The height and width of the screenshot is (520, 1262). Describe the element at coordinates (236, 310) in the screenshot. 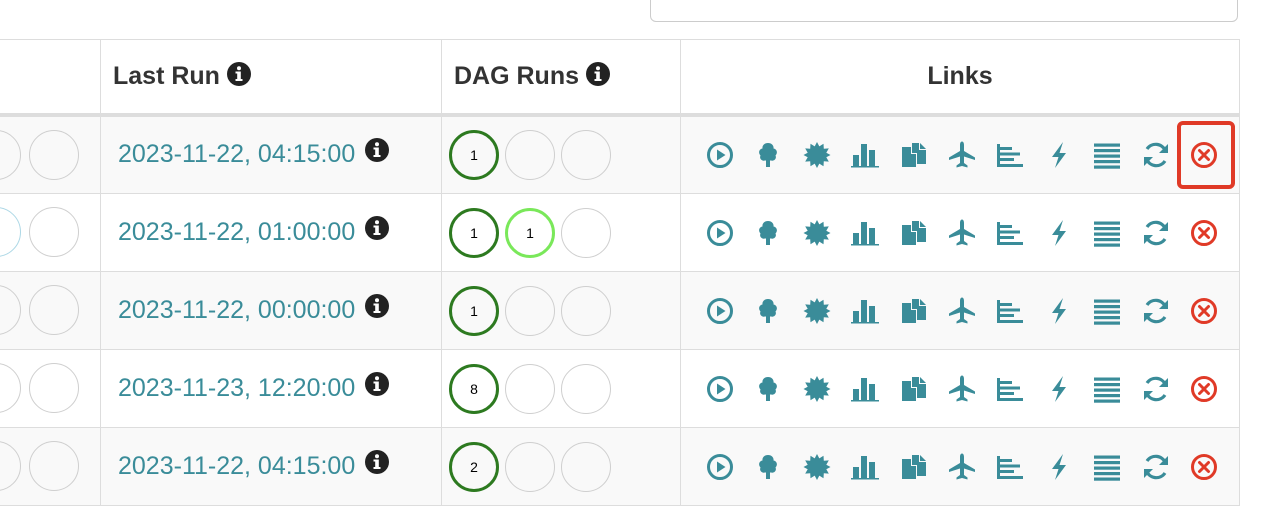

I see `last-run-link: 2023-11-22, 00:00:00` at that location.